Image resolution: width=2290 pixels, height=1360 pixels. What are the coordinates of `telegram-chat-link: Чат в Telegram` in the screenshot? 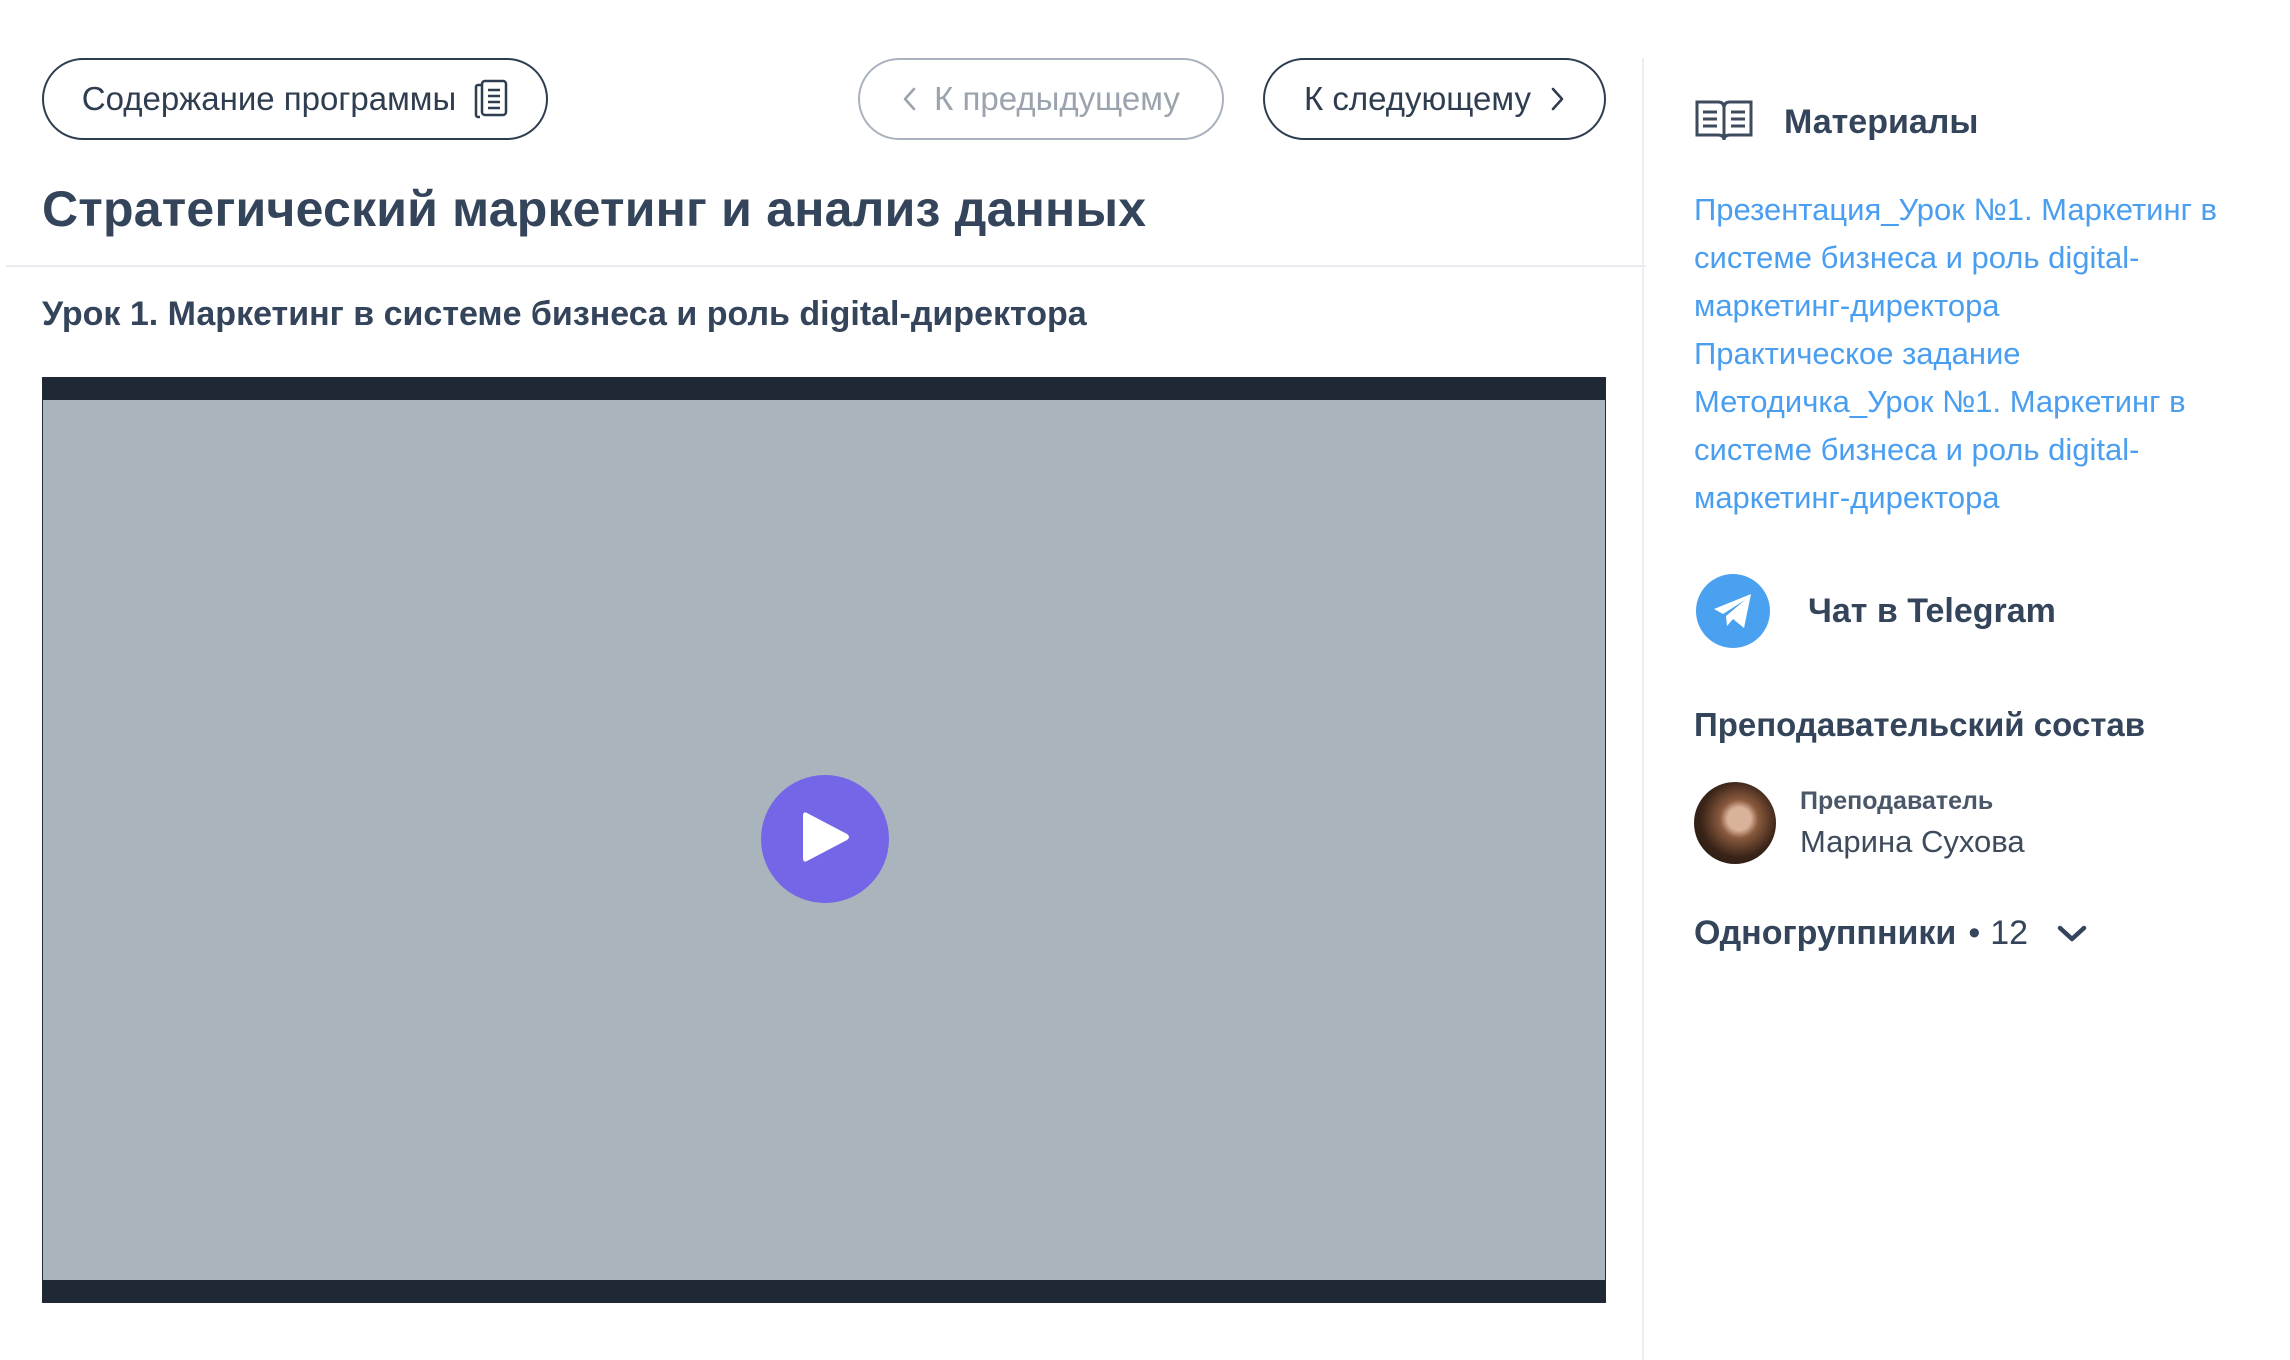 It's located at (1876, 611).